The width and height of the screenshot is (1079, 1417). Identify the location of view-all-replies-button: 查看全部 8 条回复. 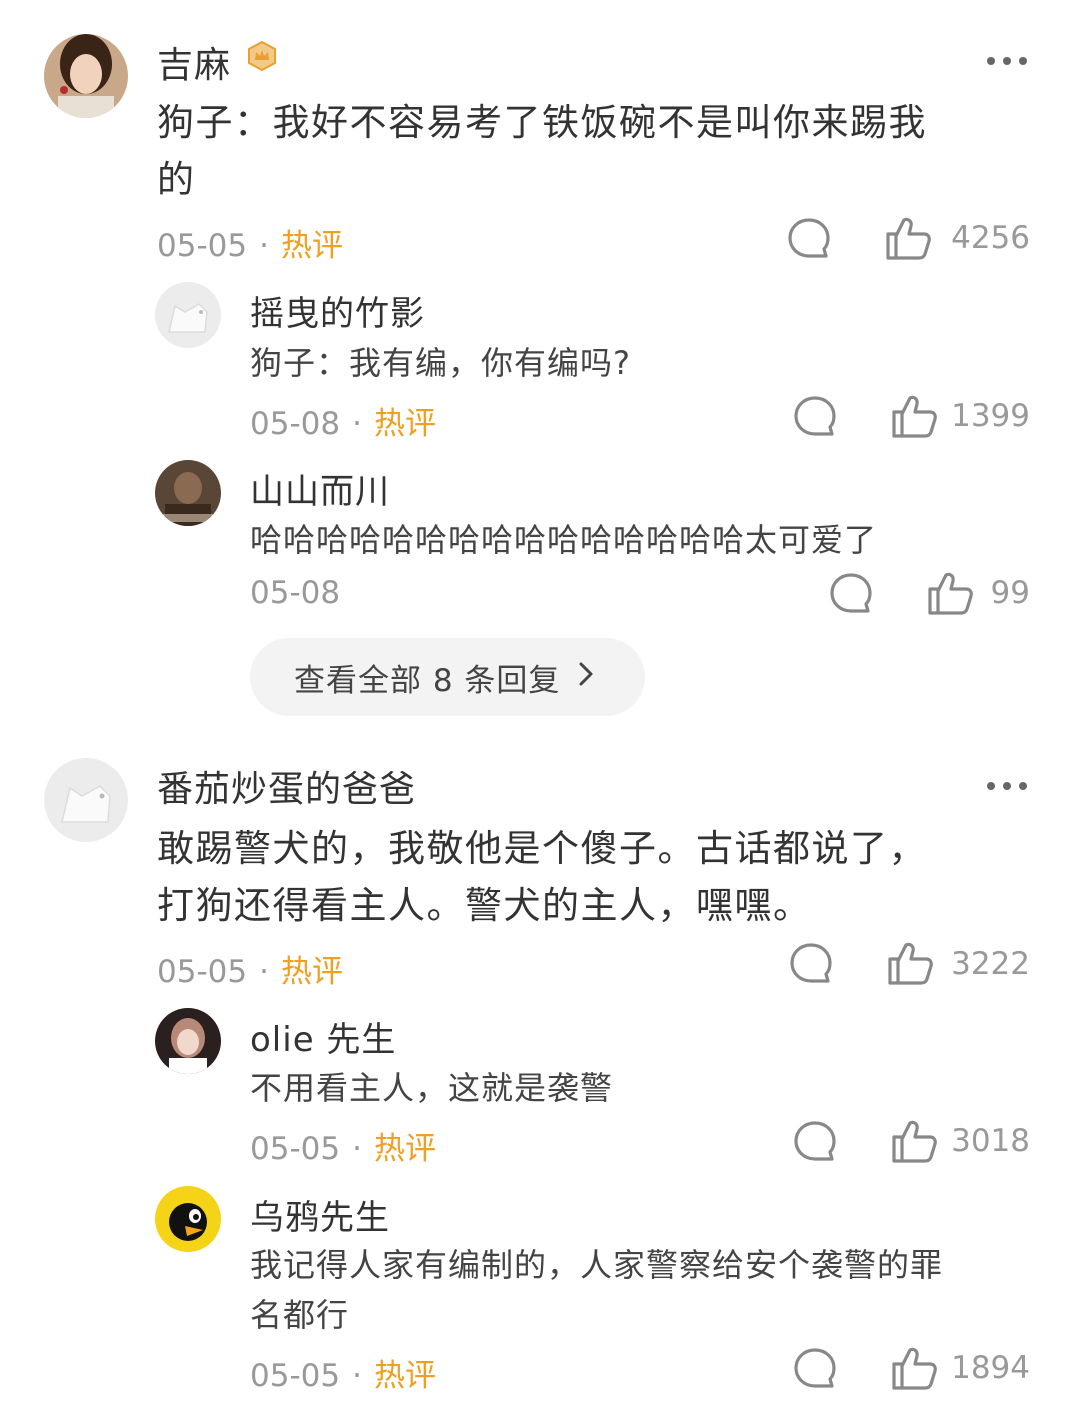
(447, 677).